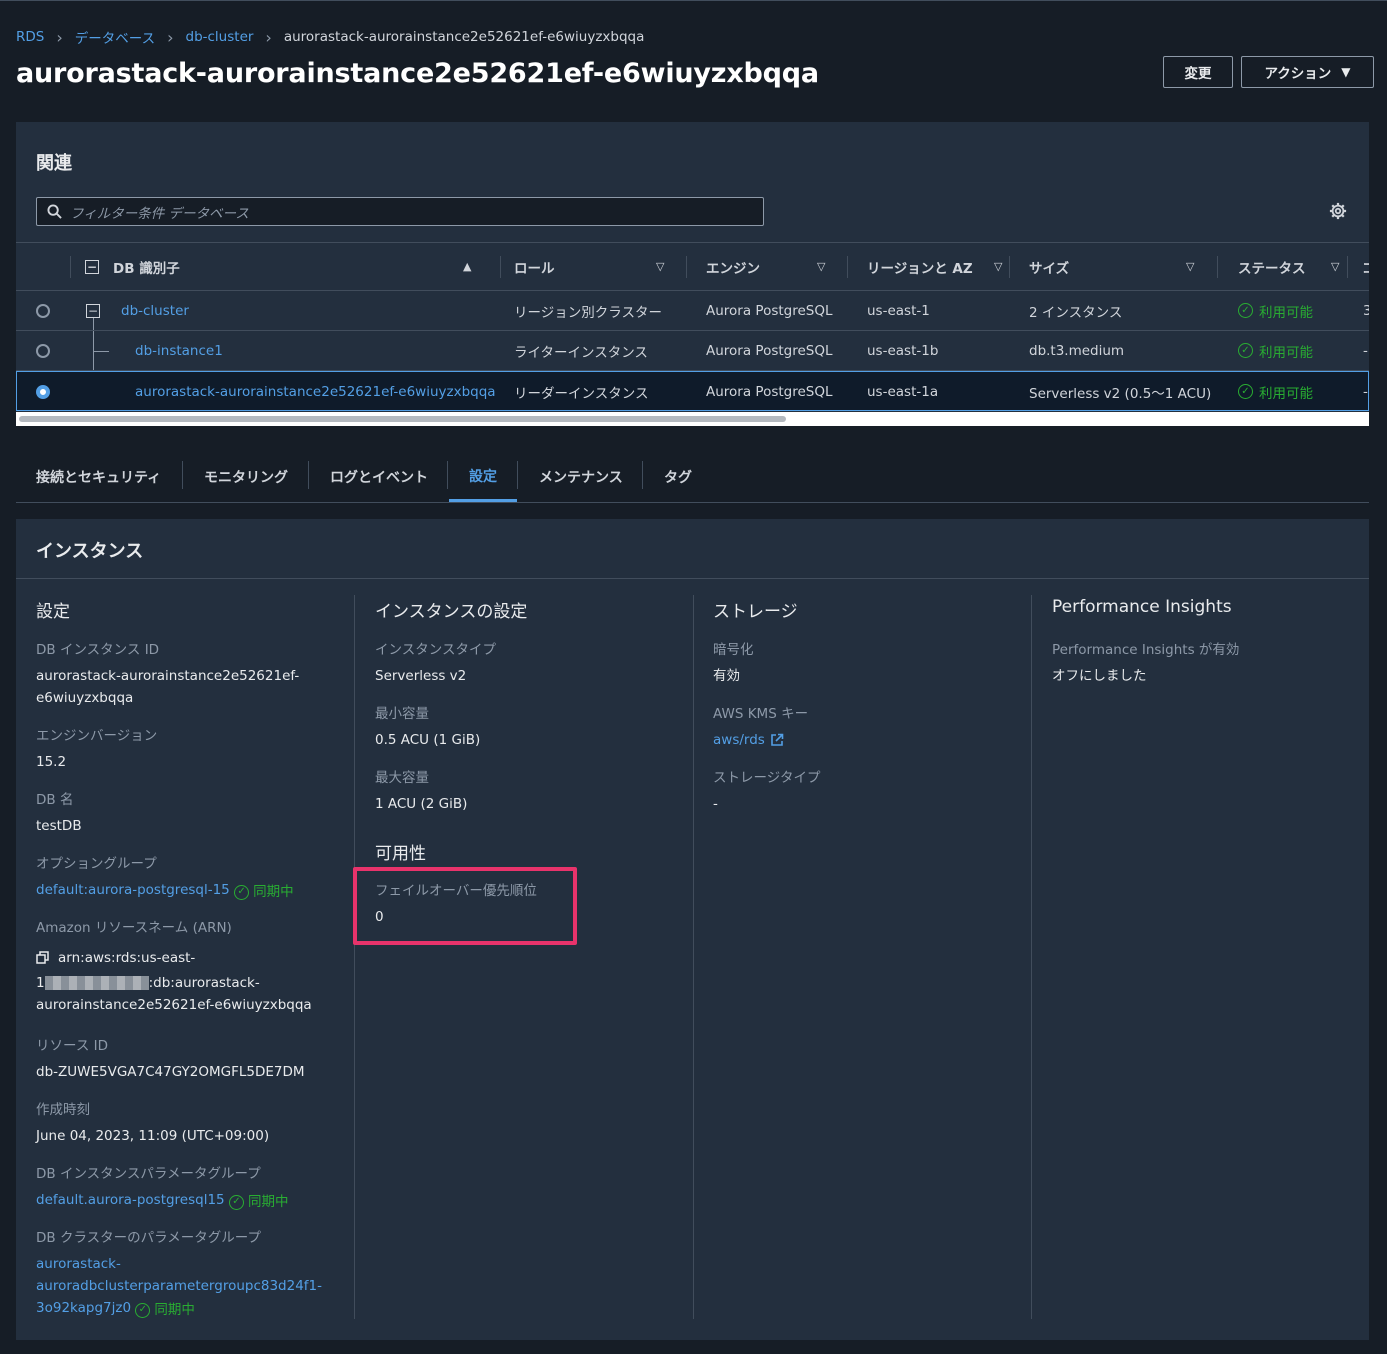 The height and width of the screenshot is (1354, 1387). I want to click on sort-asc-icon: ▲, so click(467, 266).